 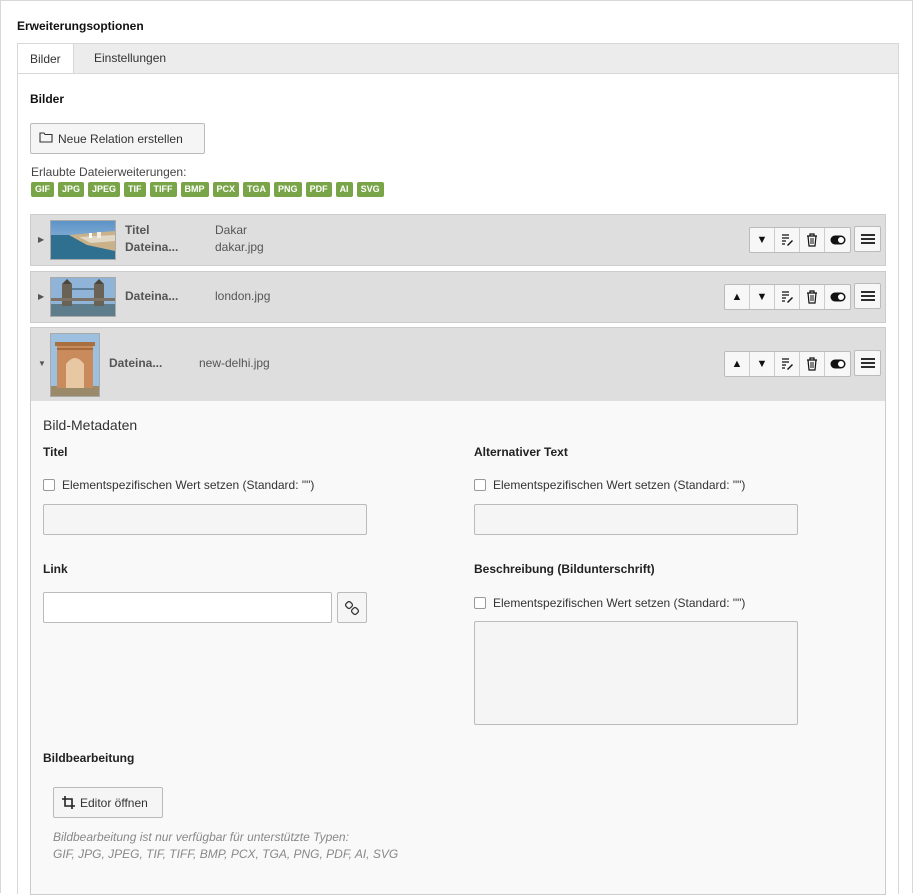 What do you see at coordinates (226, 189) in the screenshot?
I see `extension-badge: PCX` at bounding box center [226, 189].